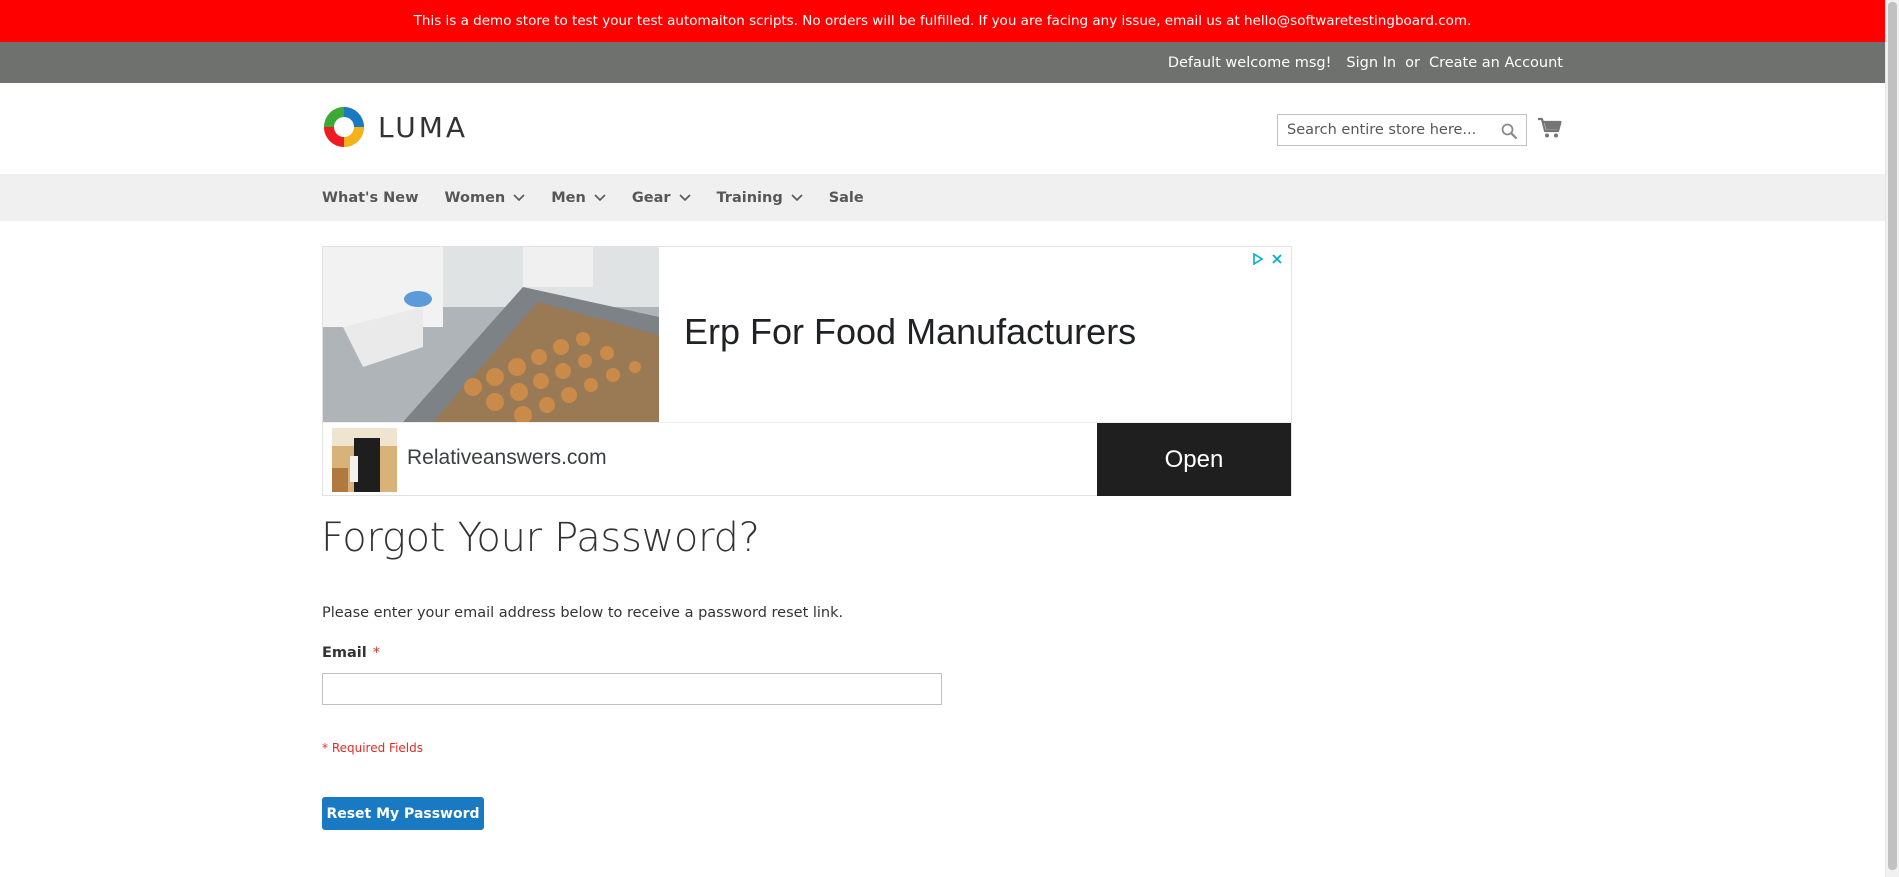 The height and width of the screenshot is (877, 1899). Describe the element at coordinates (942, 197) in the screenshot. I see `main-navigation: What's New Women Men Gear Training Sale` at that location.